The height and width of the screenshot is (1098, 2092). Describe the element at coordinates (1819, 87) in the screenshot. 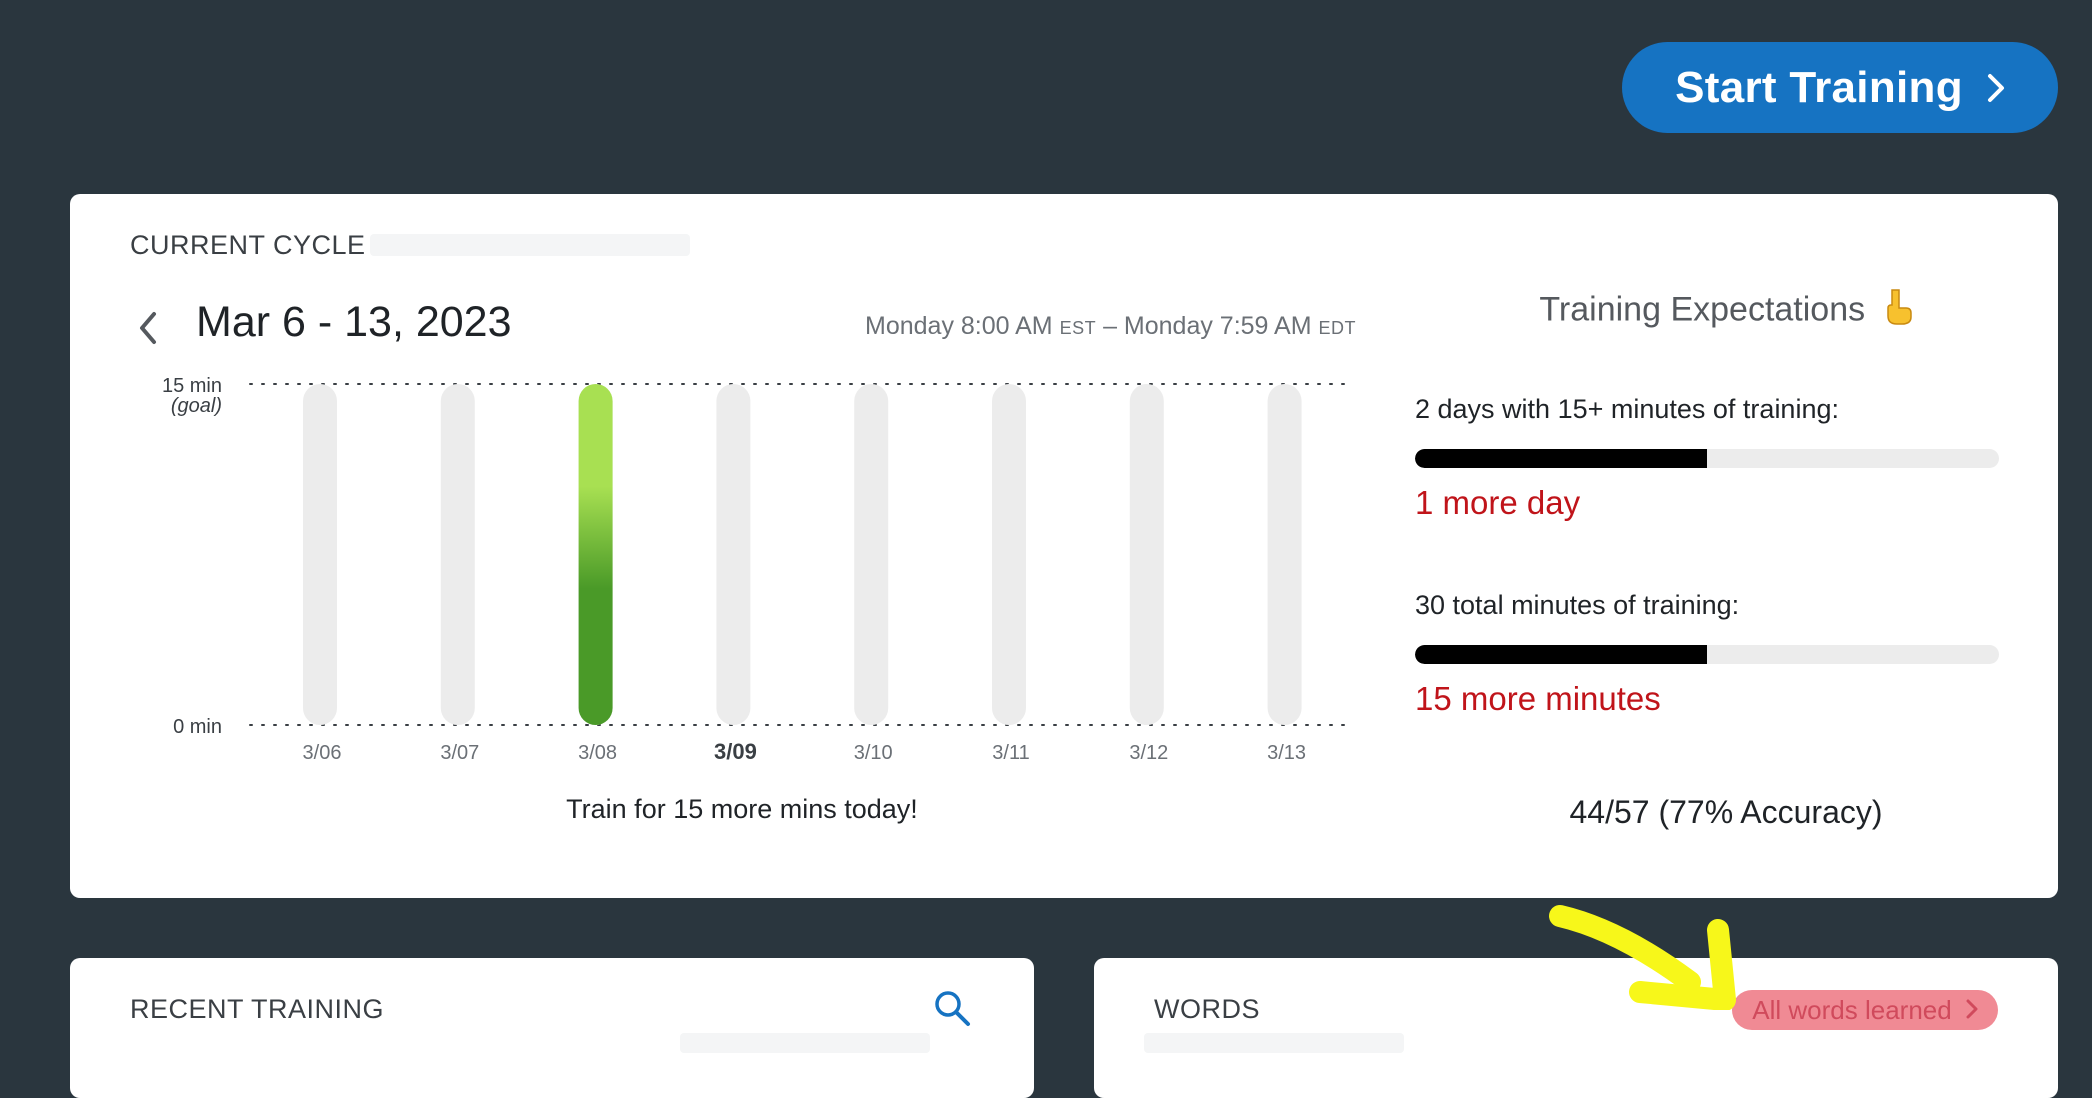

I see `start-training-label: Start Training` at that location.